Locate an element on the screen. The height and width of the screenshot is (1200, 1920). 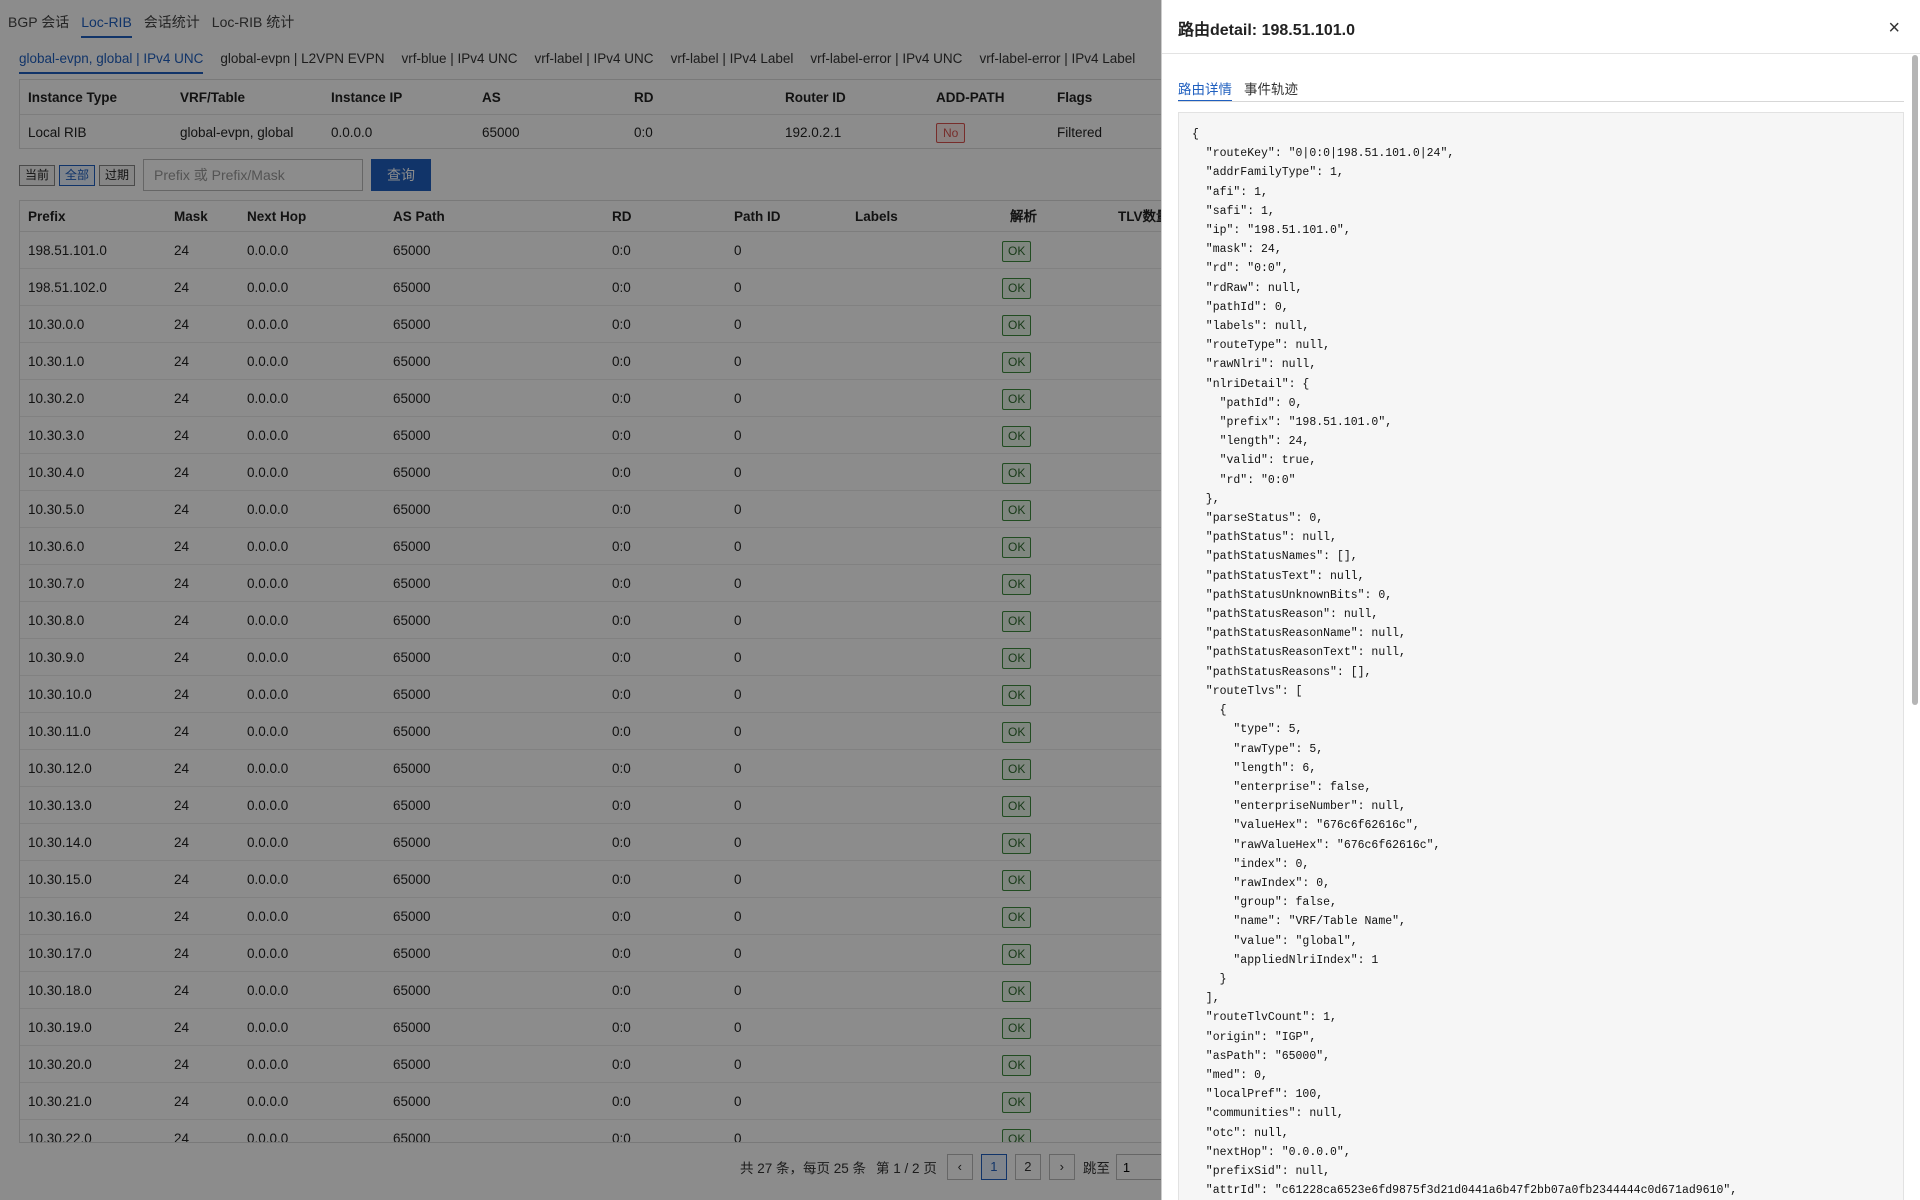
json-line: "otc": null, is located at coordinates (1240, 1133).